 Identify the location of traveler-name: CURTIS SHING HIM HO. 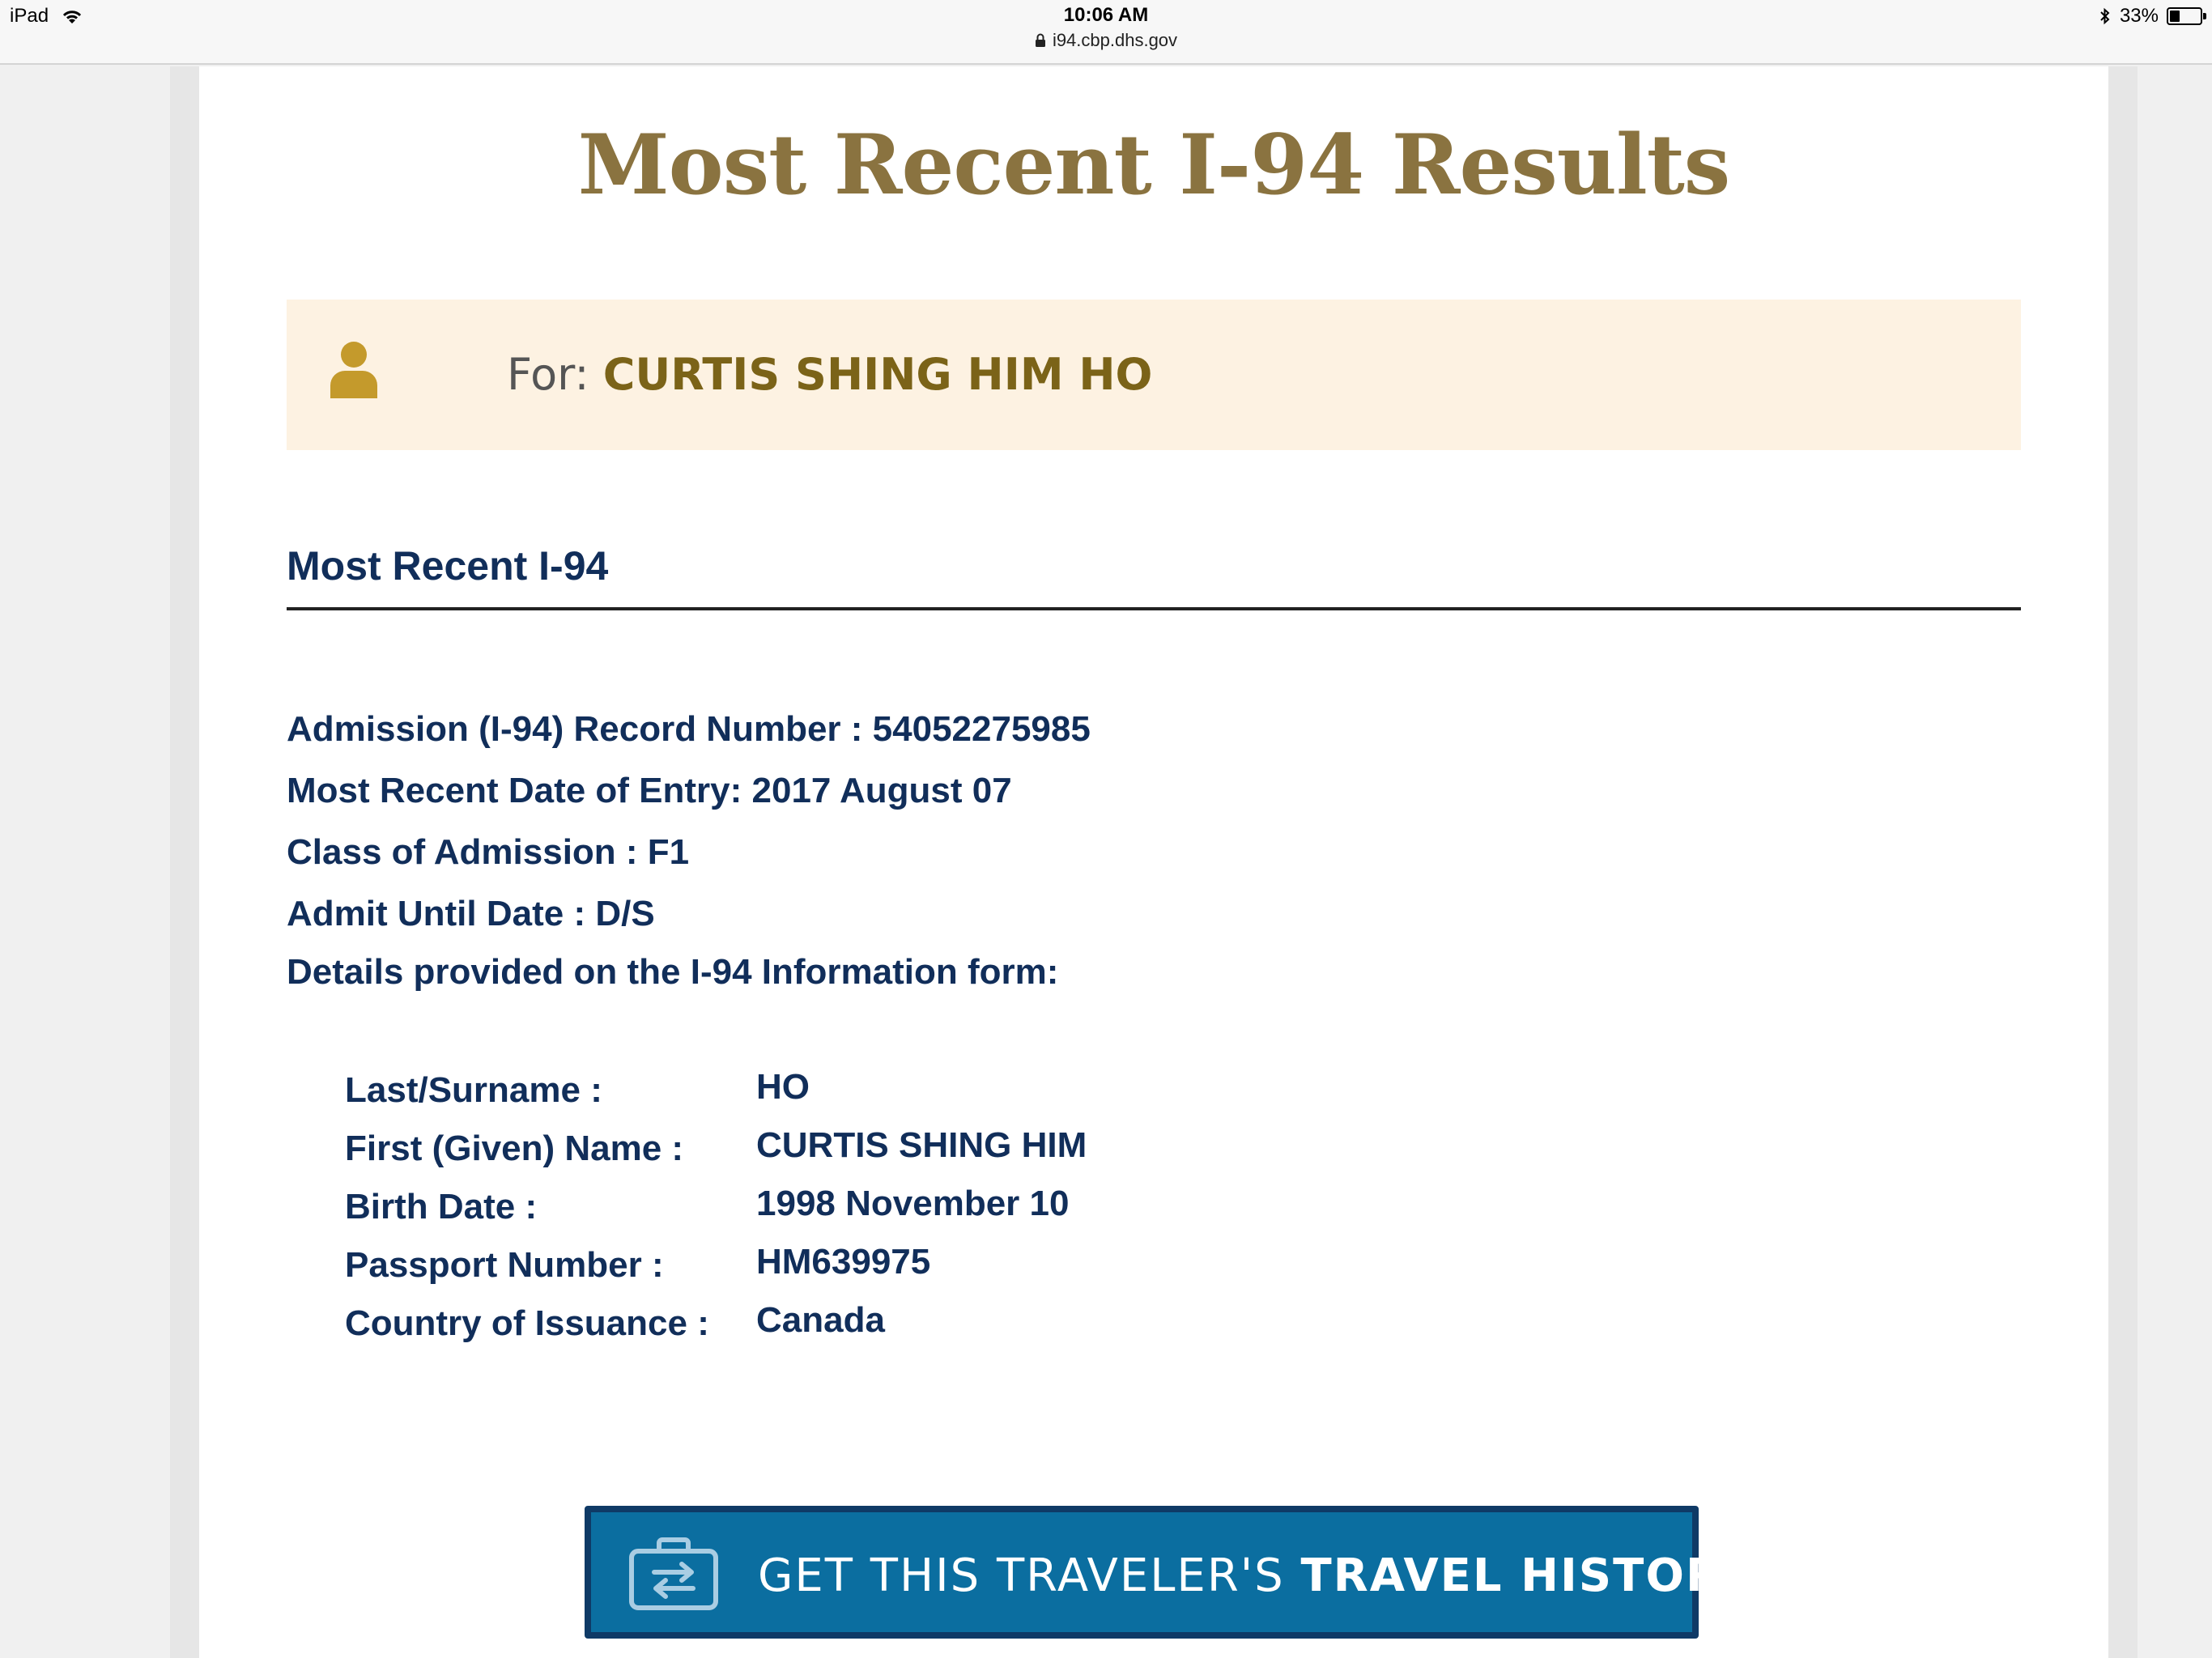
(877, 374).